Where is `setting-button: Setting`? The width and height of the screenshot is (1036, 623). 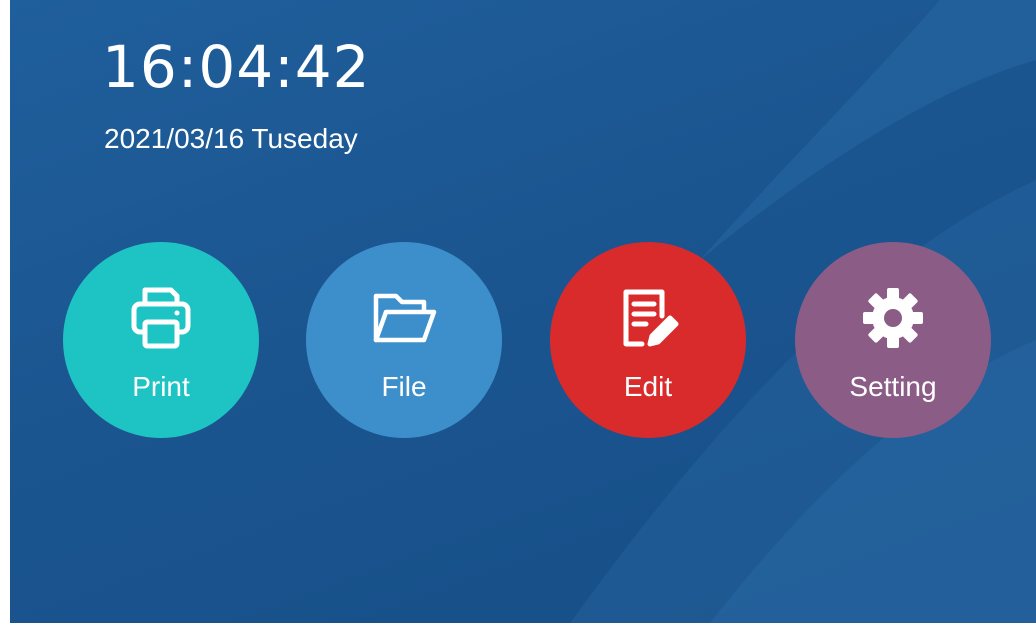 setting-button: Setting is located at coordinates (893, 340).